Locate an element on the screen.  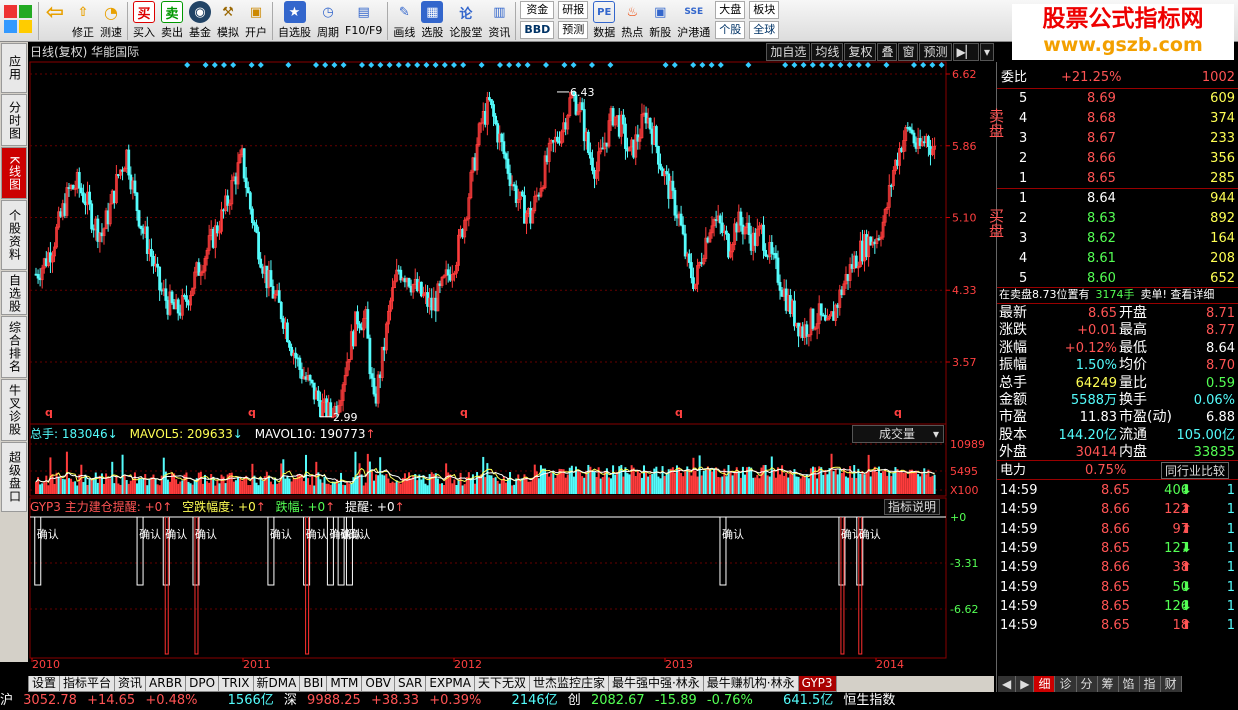
peer-compare-button: 同行业比较 is located at coordinates (1195, 470).